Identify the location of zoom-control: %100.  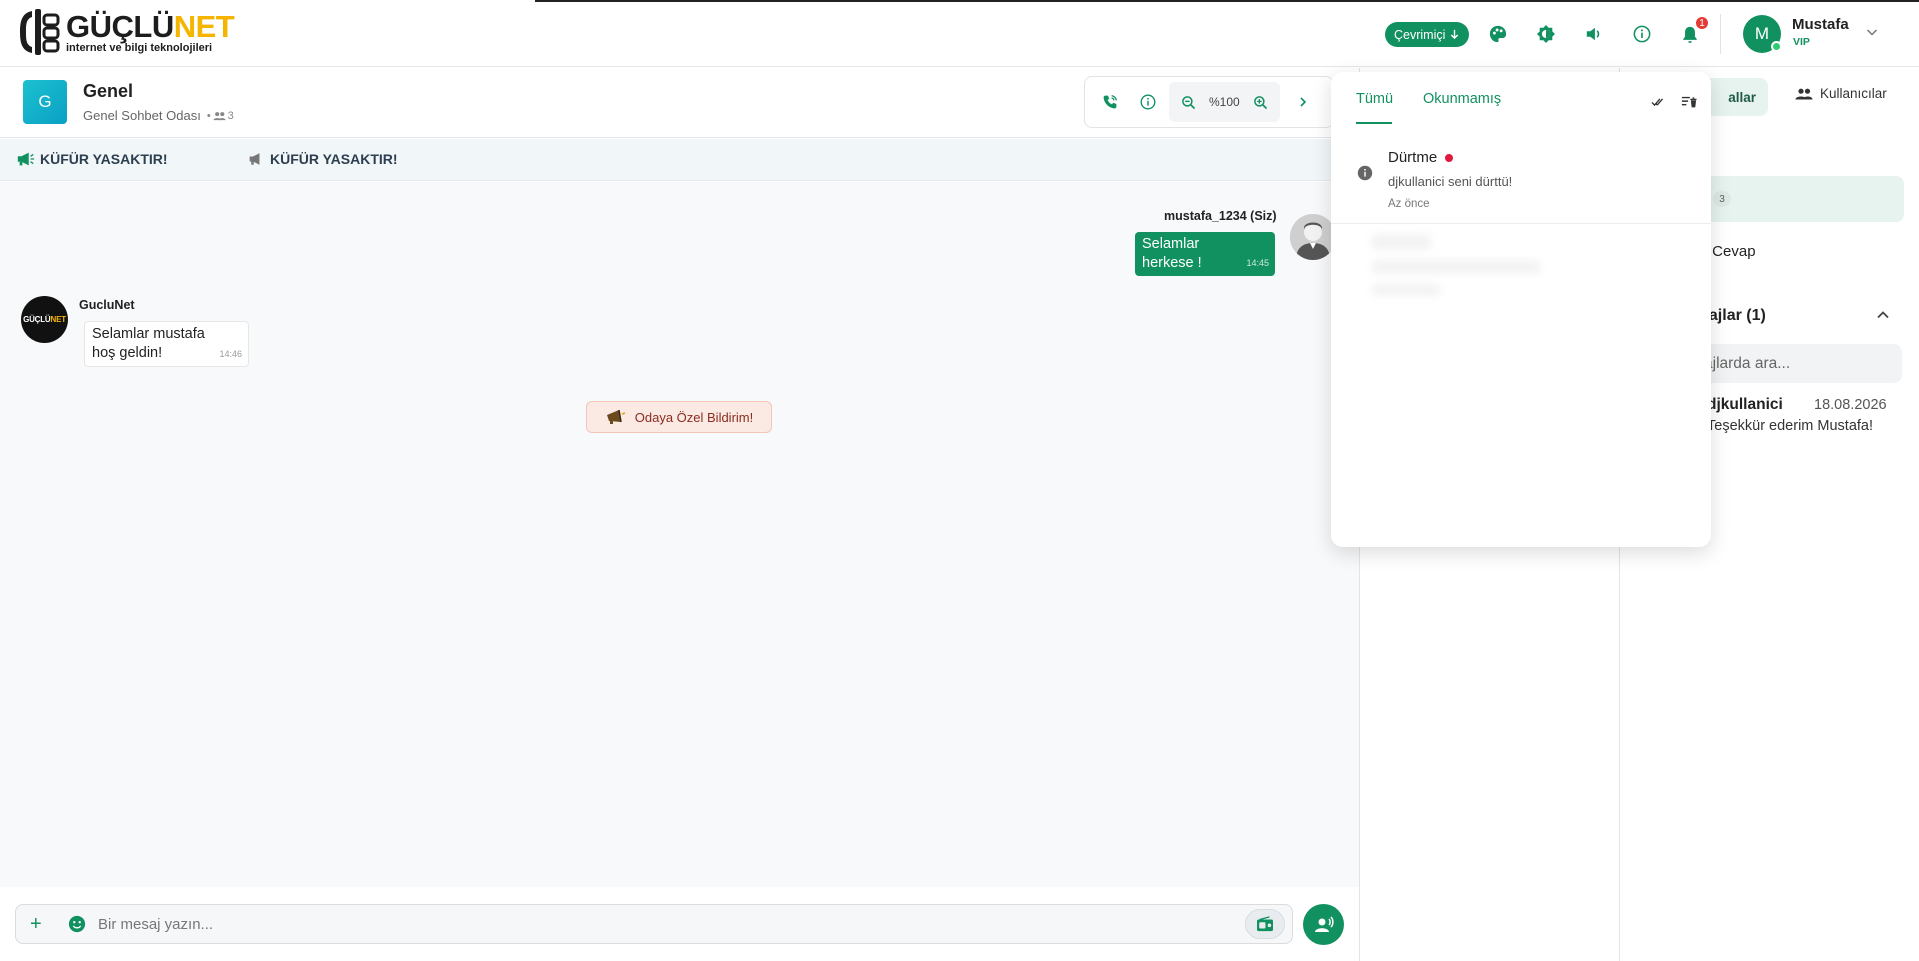
(1224, 102).